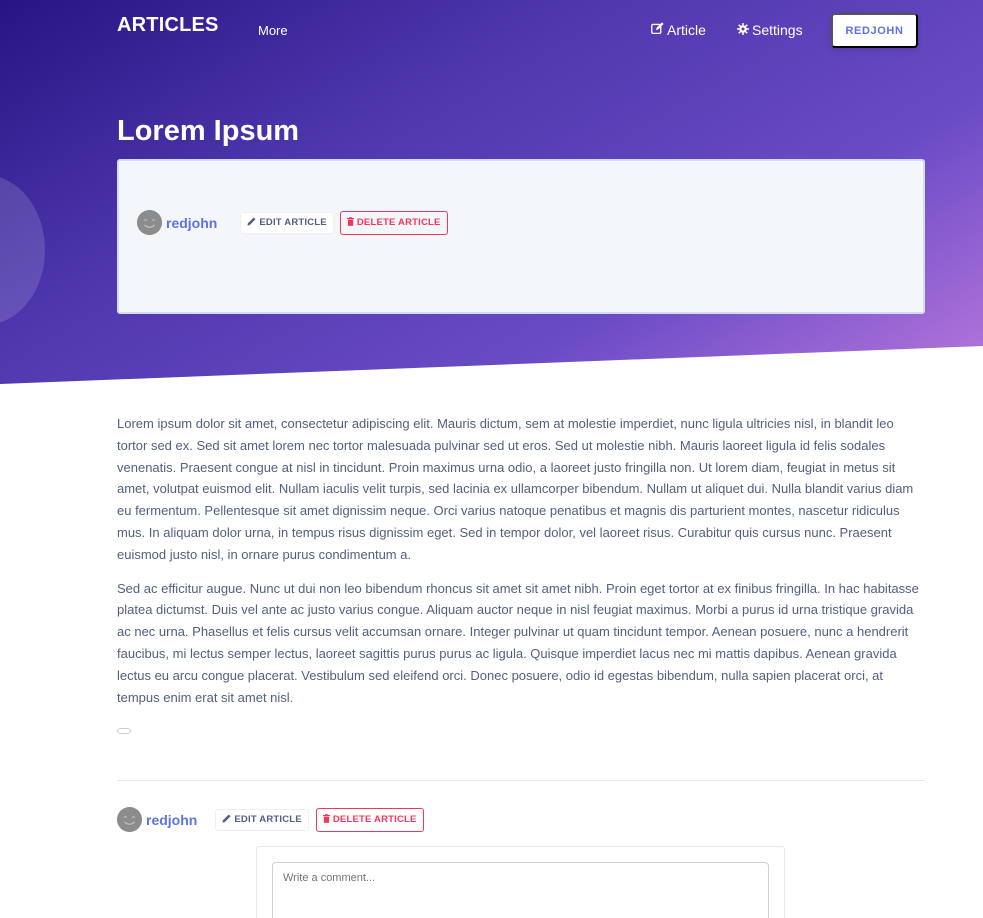 The height and width of the screenshot is (918, 983). Describe the element at coordinates (520, 890) in the screenshot. I see `comment-input` at that location.